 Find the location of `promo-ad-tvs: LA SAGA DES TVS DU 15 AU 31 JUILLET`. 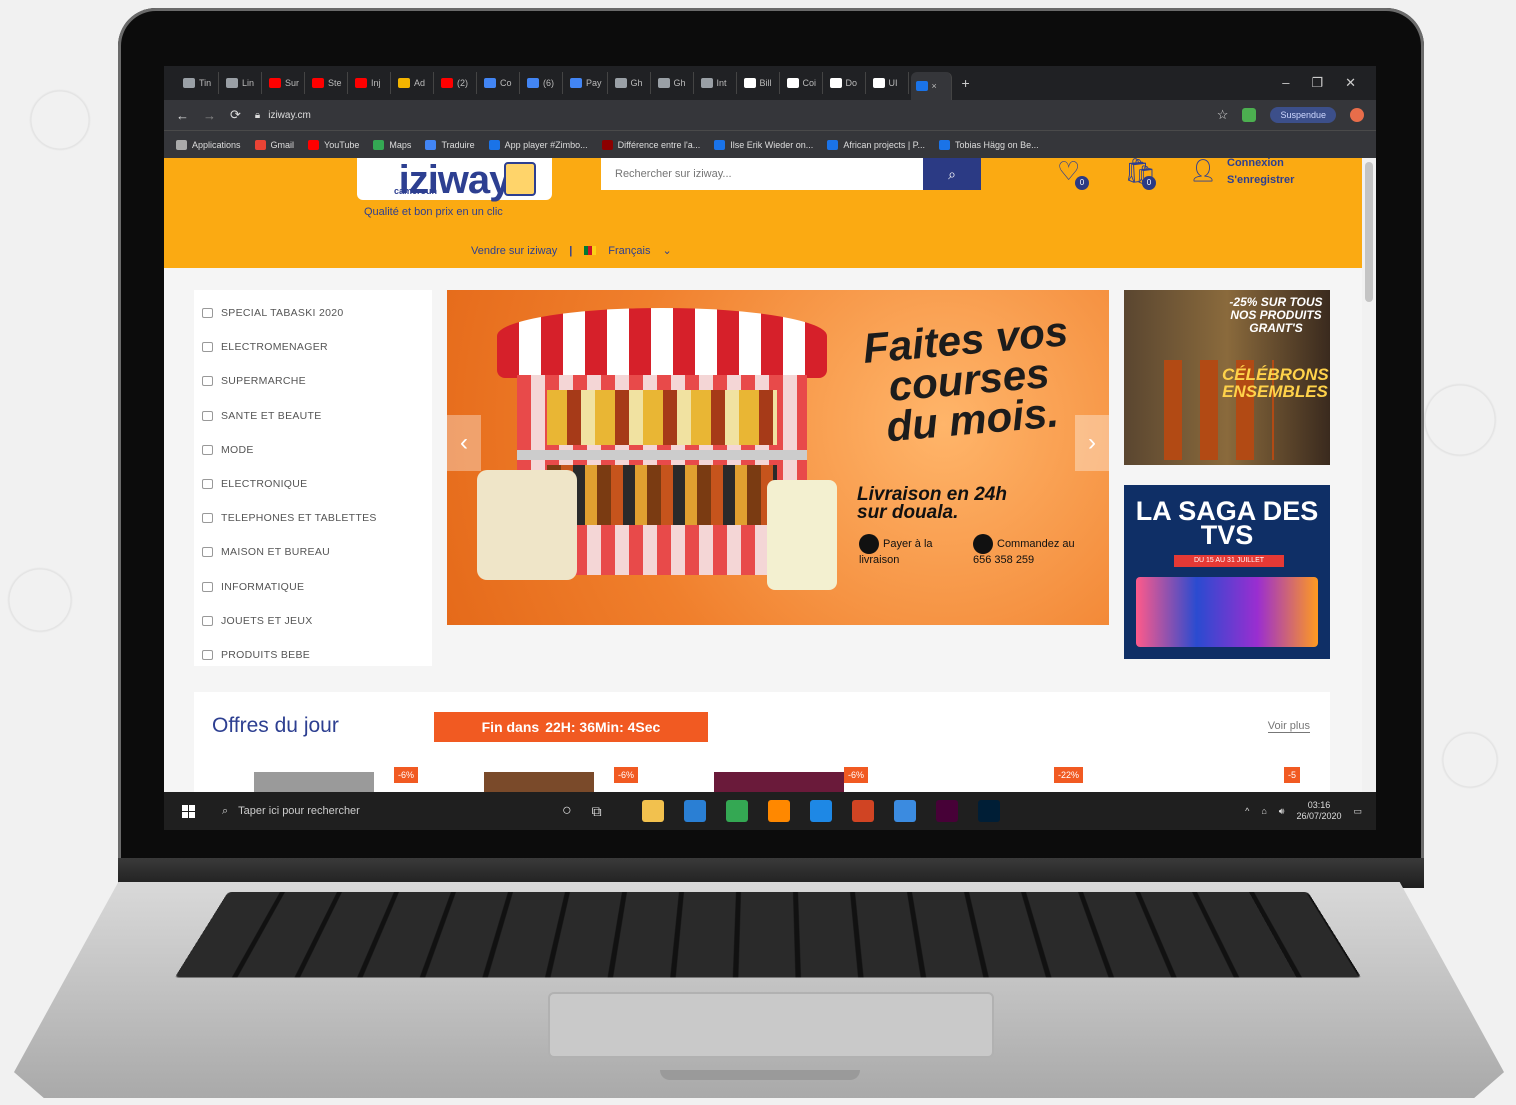

promo-ad-tvs: LA SAGA DES TVS DU 15 AU 31 JUILLET is located at coordinates (1227, 572).